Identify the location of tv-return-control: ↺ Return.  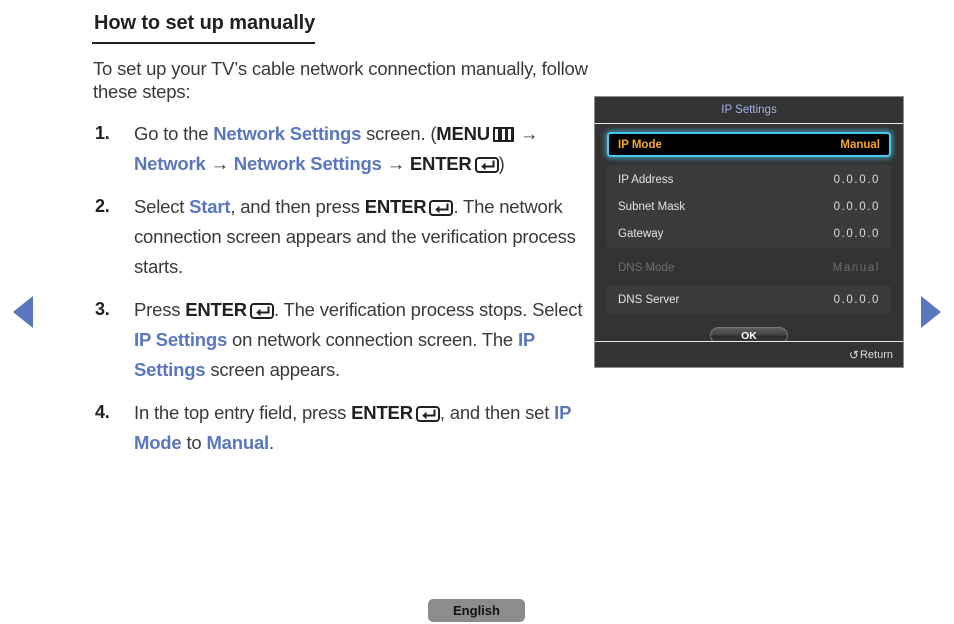
(871, 355).